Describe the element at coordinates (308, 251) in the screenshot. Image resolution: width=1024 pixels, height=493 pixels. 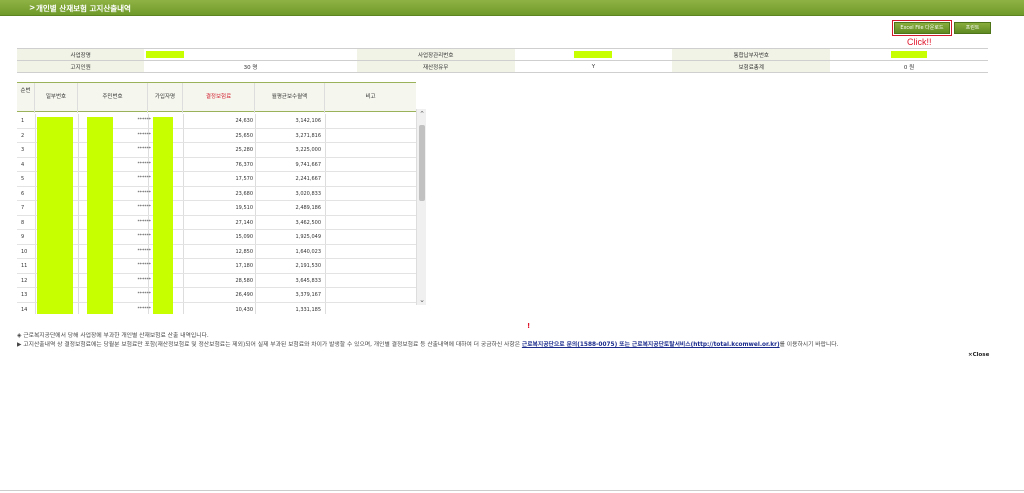
I see `row-avg-monthly-pay: 1,640,023` at that location.